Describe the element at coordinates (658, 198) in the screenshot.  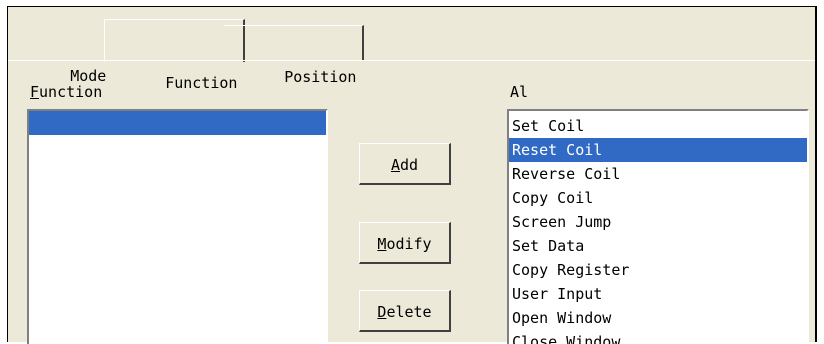
I see `action-list-item: Copy Coil` at that location.